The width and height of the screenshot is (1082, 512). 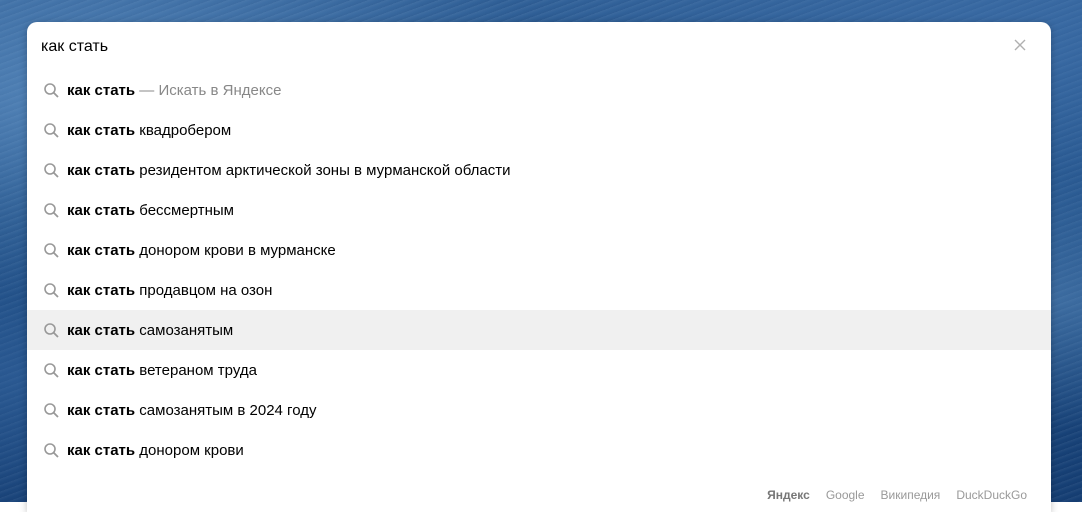 I want to click on suggestion-item: как стать самозанятым в 2024 году, so click(x=539, y=410).